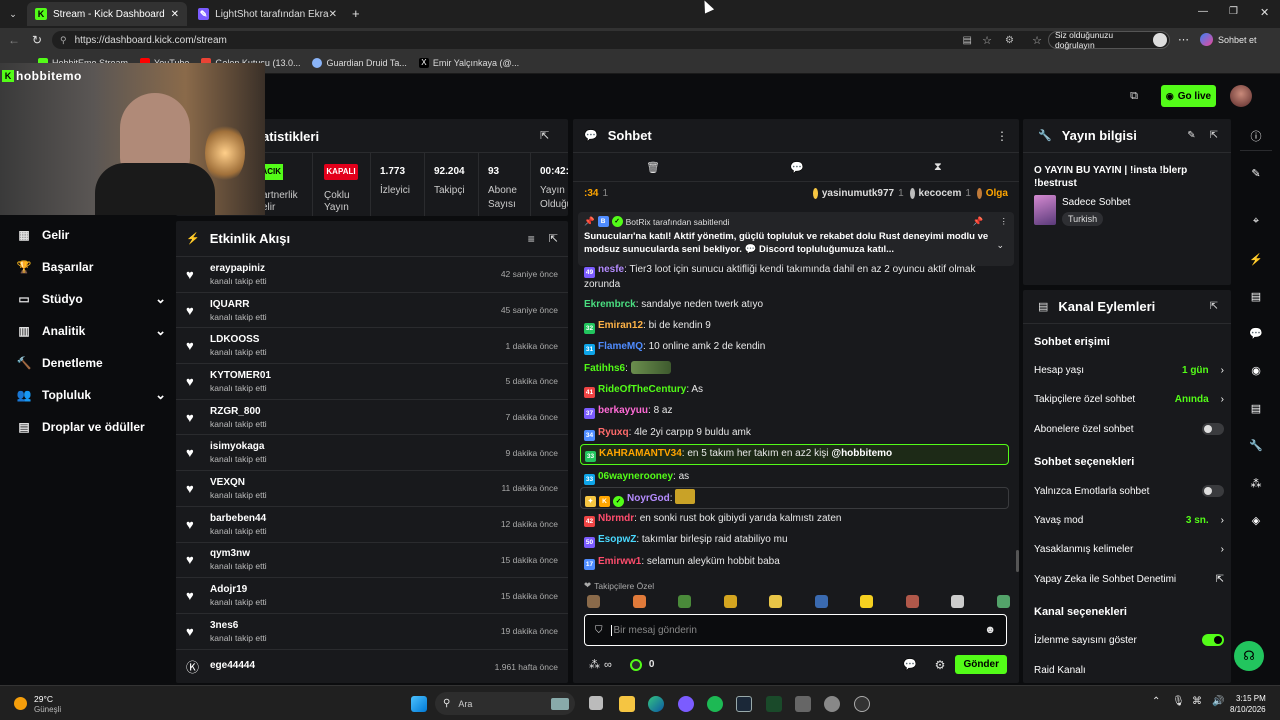  Describe the element at coordinates (594, 664) in the screenshot. I see `channel-points-icon: ⁂` at that location.